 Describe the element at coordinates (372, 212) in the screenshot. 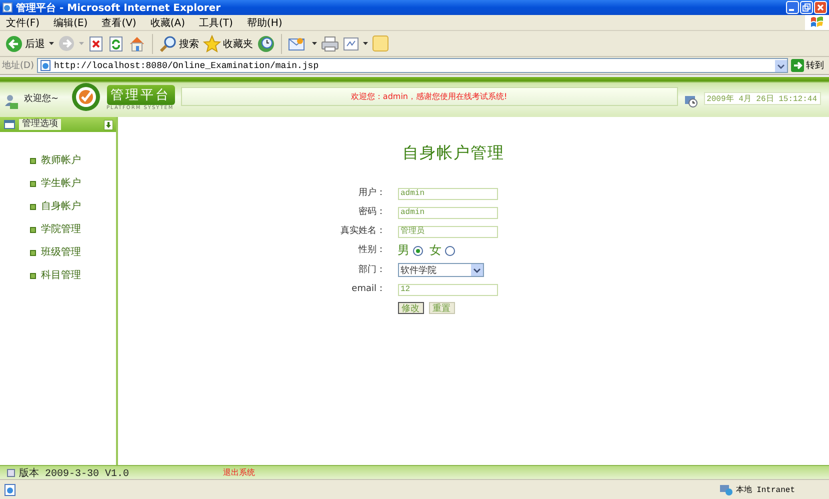

I see `field-label: 密码：` at that location.